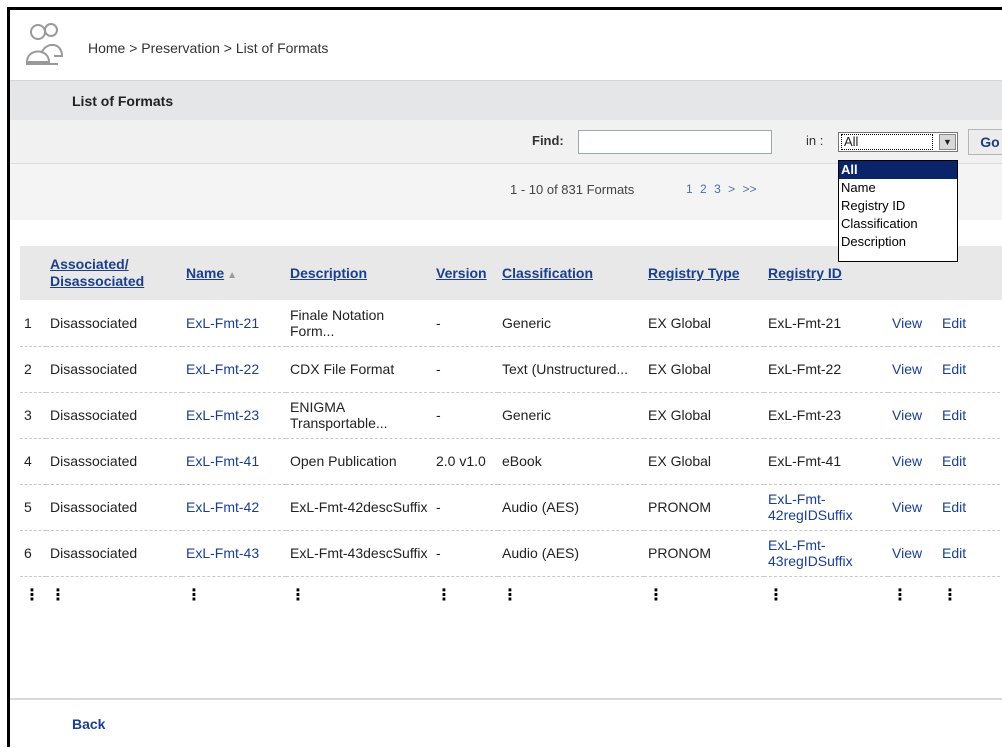 The width and height of the screenshot is (1002, 748). What do you see at coordinates (506, 45) in the screenshot?
I see `top-bar: Home > Preservation > List of Formats` at bounding box center [506, 45].